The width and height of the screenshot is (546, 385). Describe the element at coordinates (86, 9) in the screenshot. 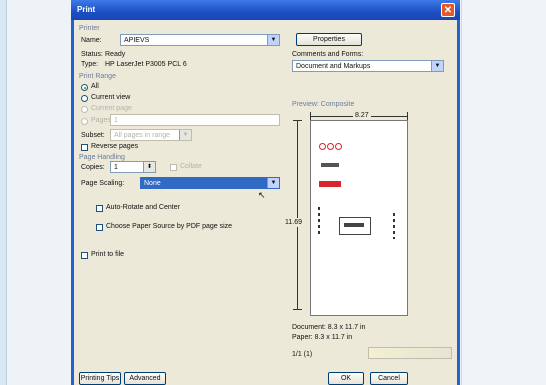

I see `window-title: Print` at that location.